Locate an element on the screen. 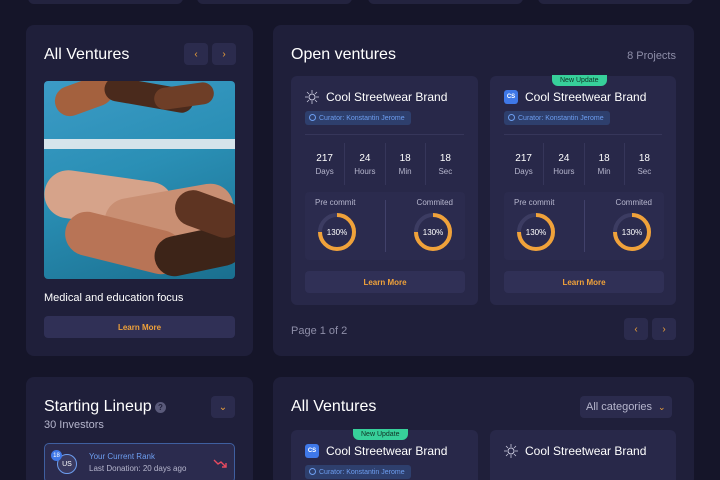  avatar-initials: US is located at coordinates (67, 464).